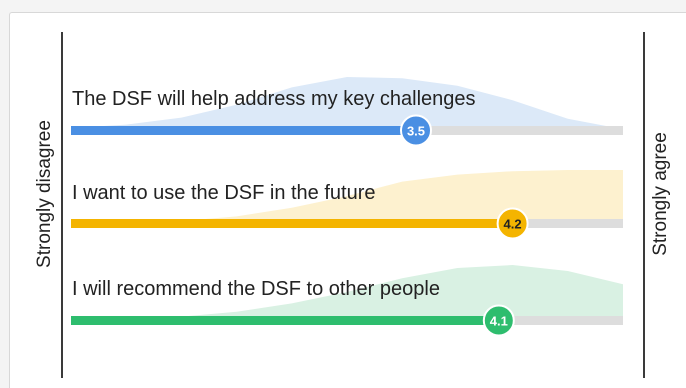 This screenshot has height=388, width=686. I want to click on statement-label: I will recommend the DSF to other people, so click(256, 289).